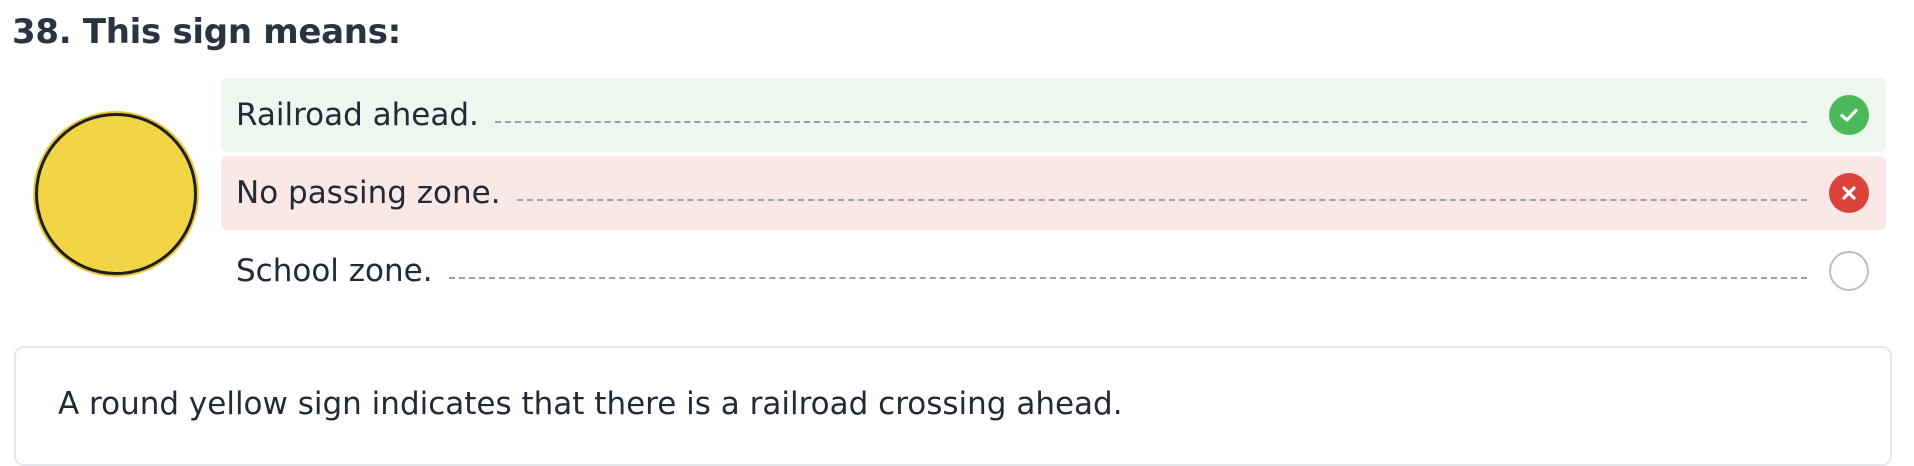 Image resolution: width=1914 pixels, height=466 pixels. I want to click on check-icon, so click(1849, 115).